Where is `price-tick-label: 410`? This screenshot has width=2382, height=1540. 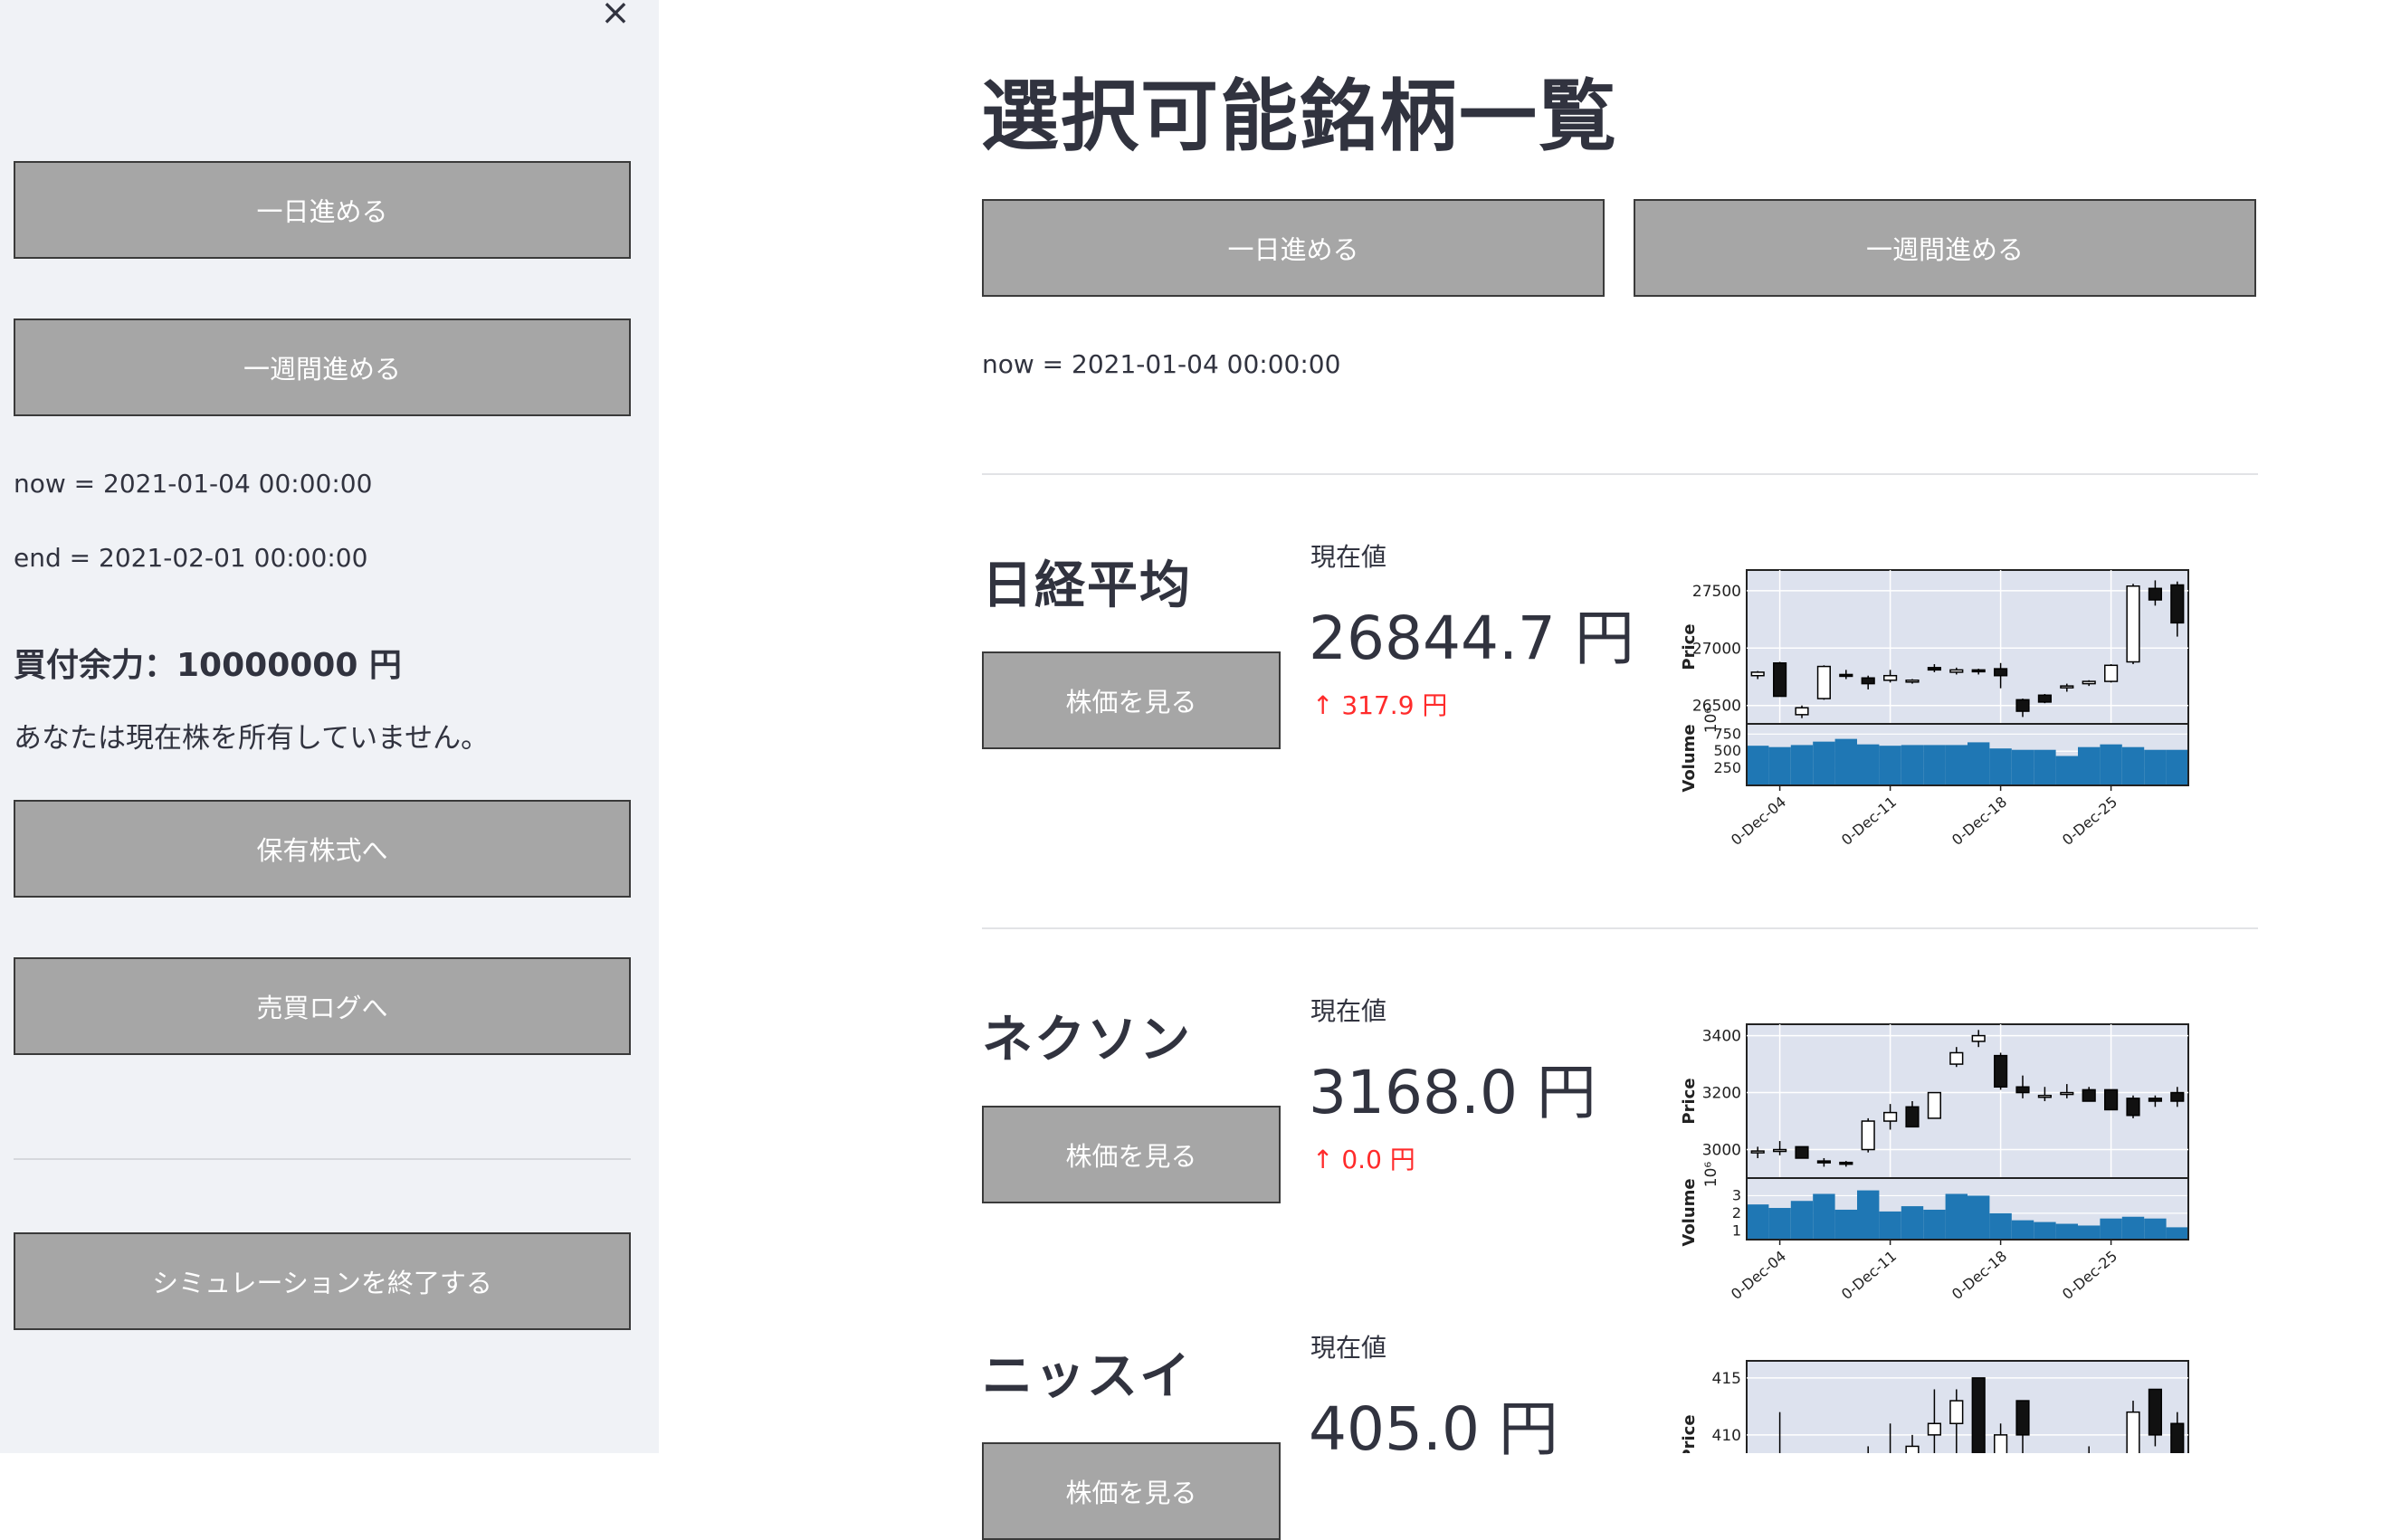 price-tick-label: 410 is located at coordinates (1727, 1436).